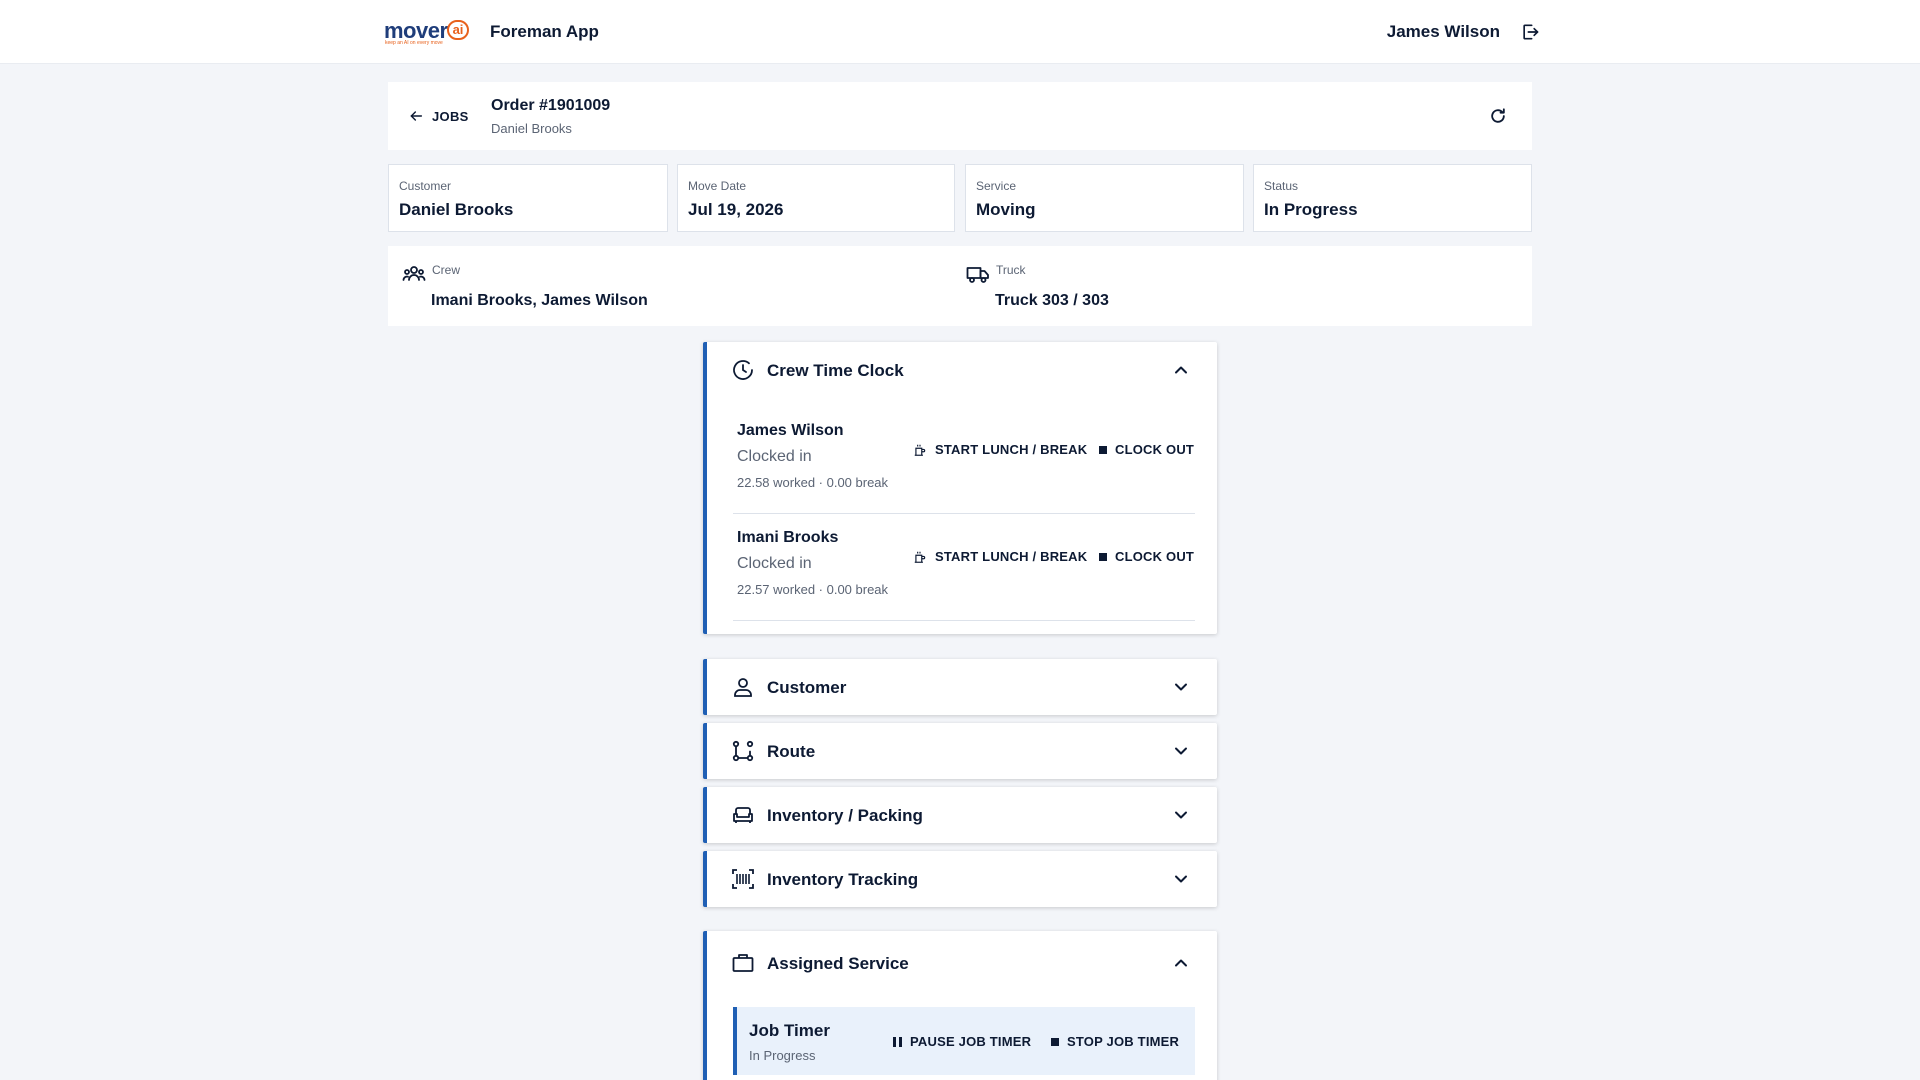 The height and width of the screenshot is (1080, 1920). Describe the element at coordinates (743, 815) in the screenshot. I see `sofa-icon` at that location.